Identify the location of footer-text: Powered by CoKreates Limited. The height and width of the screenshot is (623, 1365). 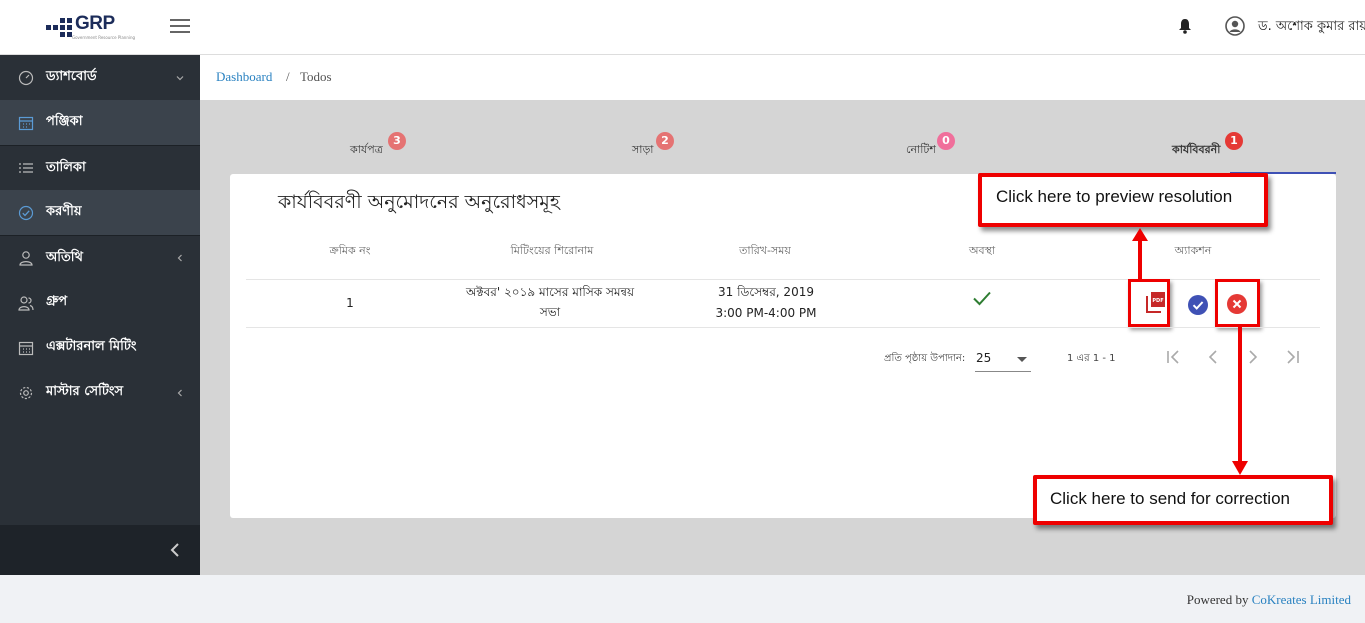
(1269, 600).